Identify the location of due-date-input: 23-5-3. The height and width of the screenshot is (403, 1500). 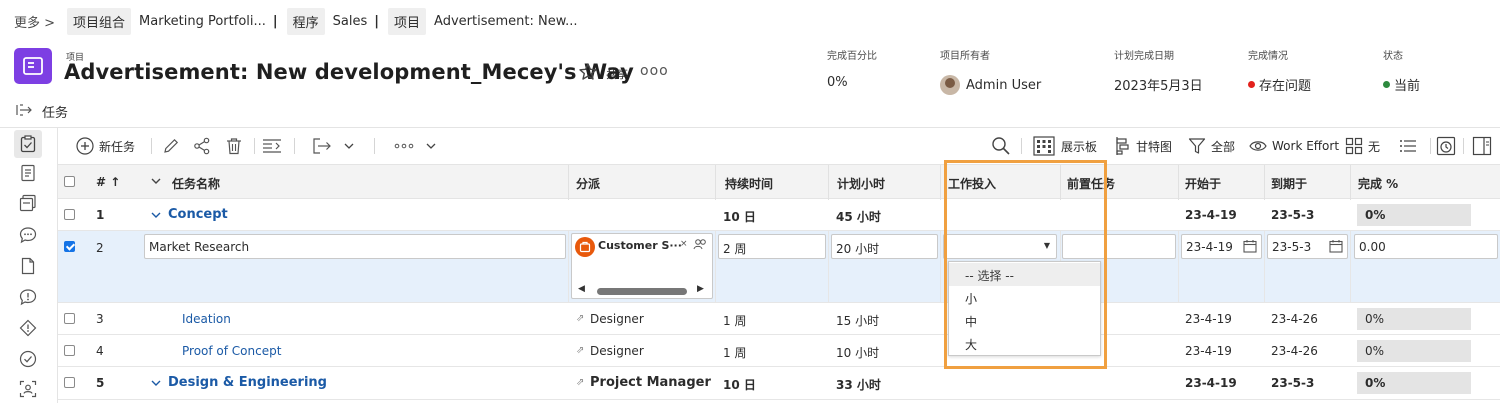
(1307, 246).